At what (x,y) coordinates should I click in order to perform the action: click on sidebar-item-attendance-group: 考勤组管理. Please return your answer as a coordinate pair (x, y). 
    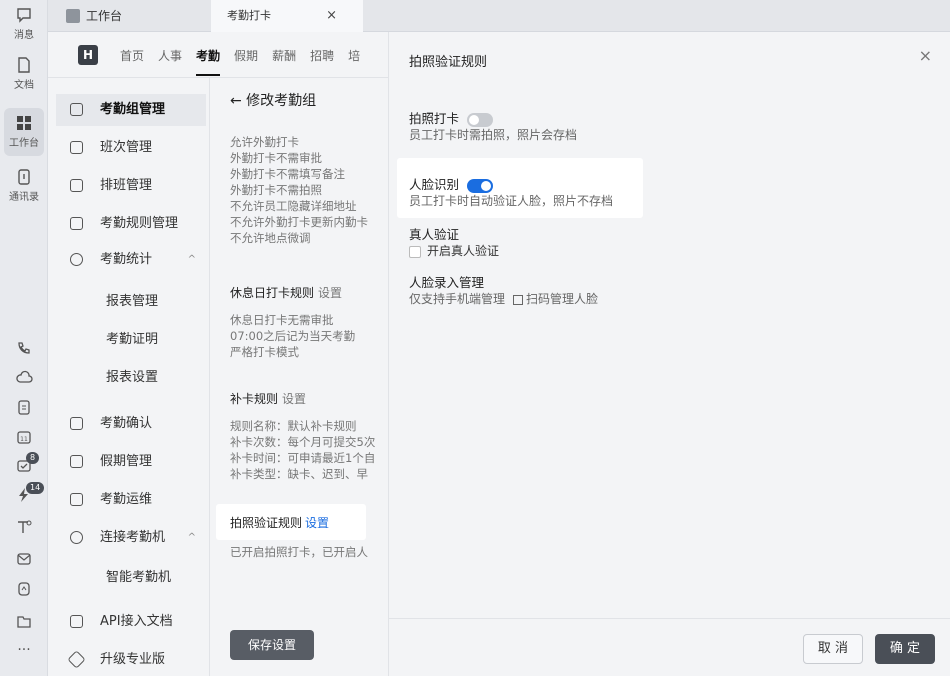
    Looking at the image, I should click on (131, 110).